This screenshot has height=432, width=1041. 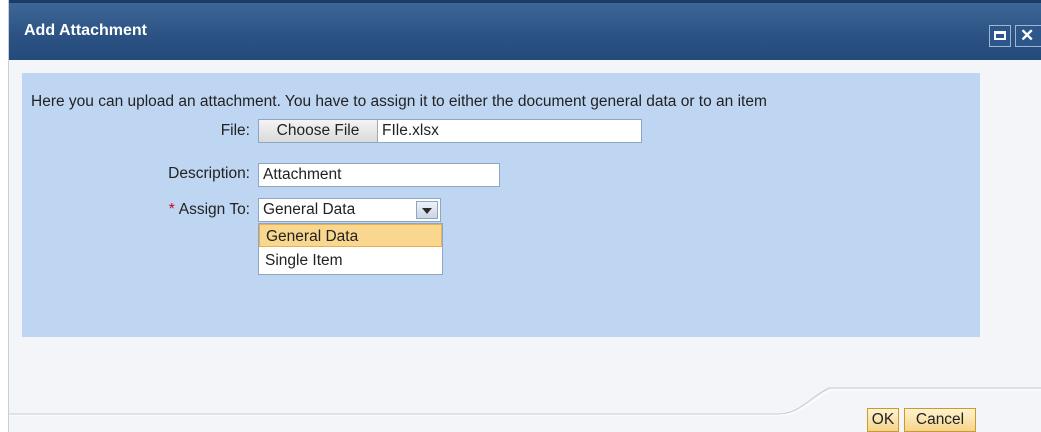 What do you see at coordinates (209, 173) in the screenshot?
I see `description-label: Description:` at bounding box center [209, 173].